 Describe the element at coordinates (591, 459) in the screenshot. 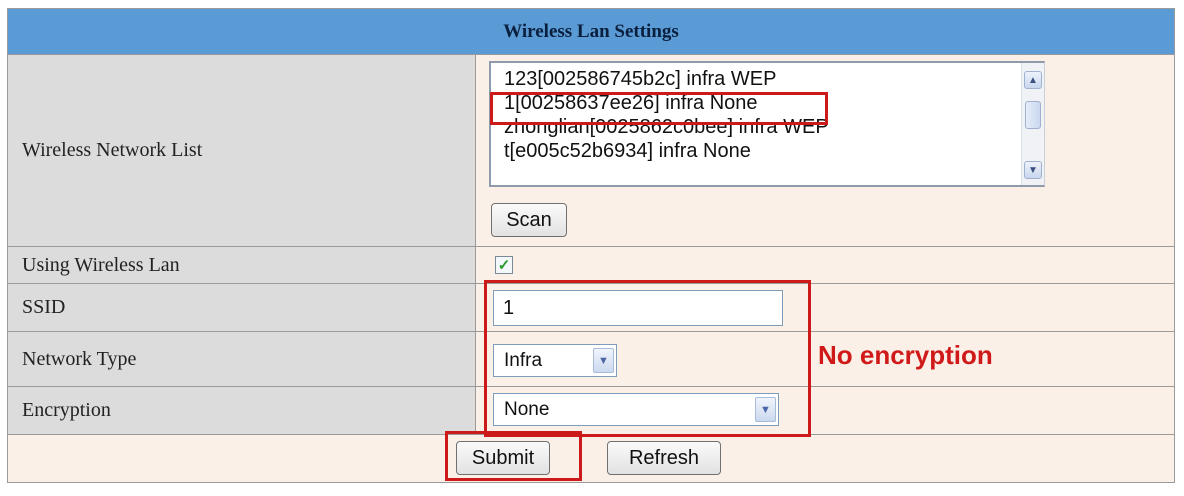

I see `buttons-row: Submit Refresh` at that location.